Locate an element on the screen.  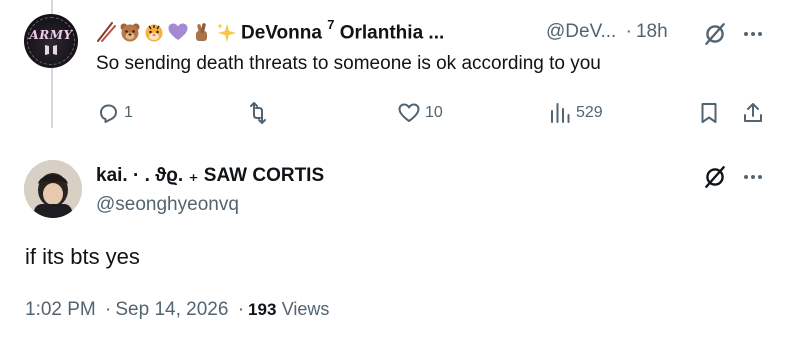
bookmark-button is located at coordinates (709, 113).